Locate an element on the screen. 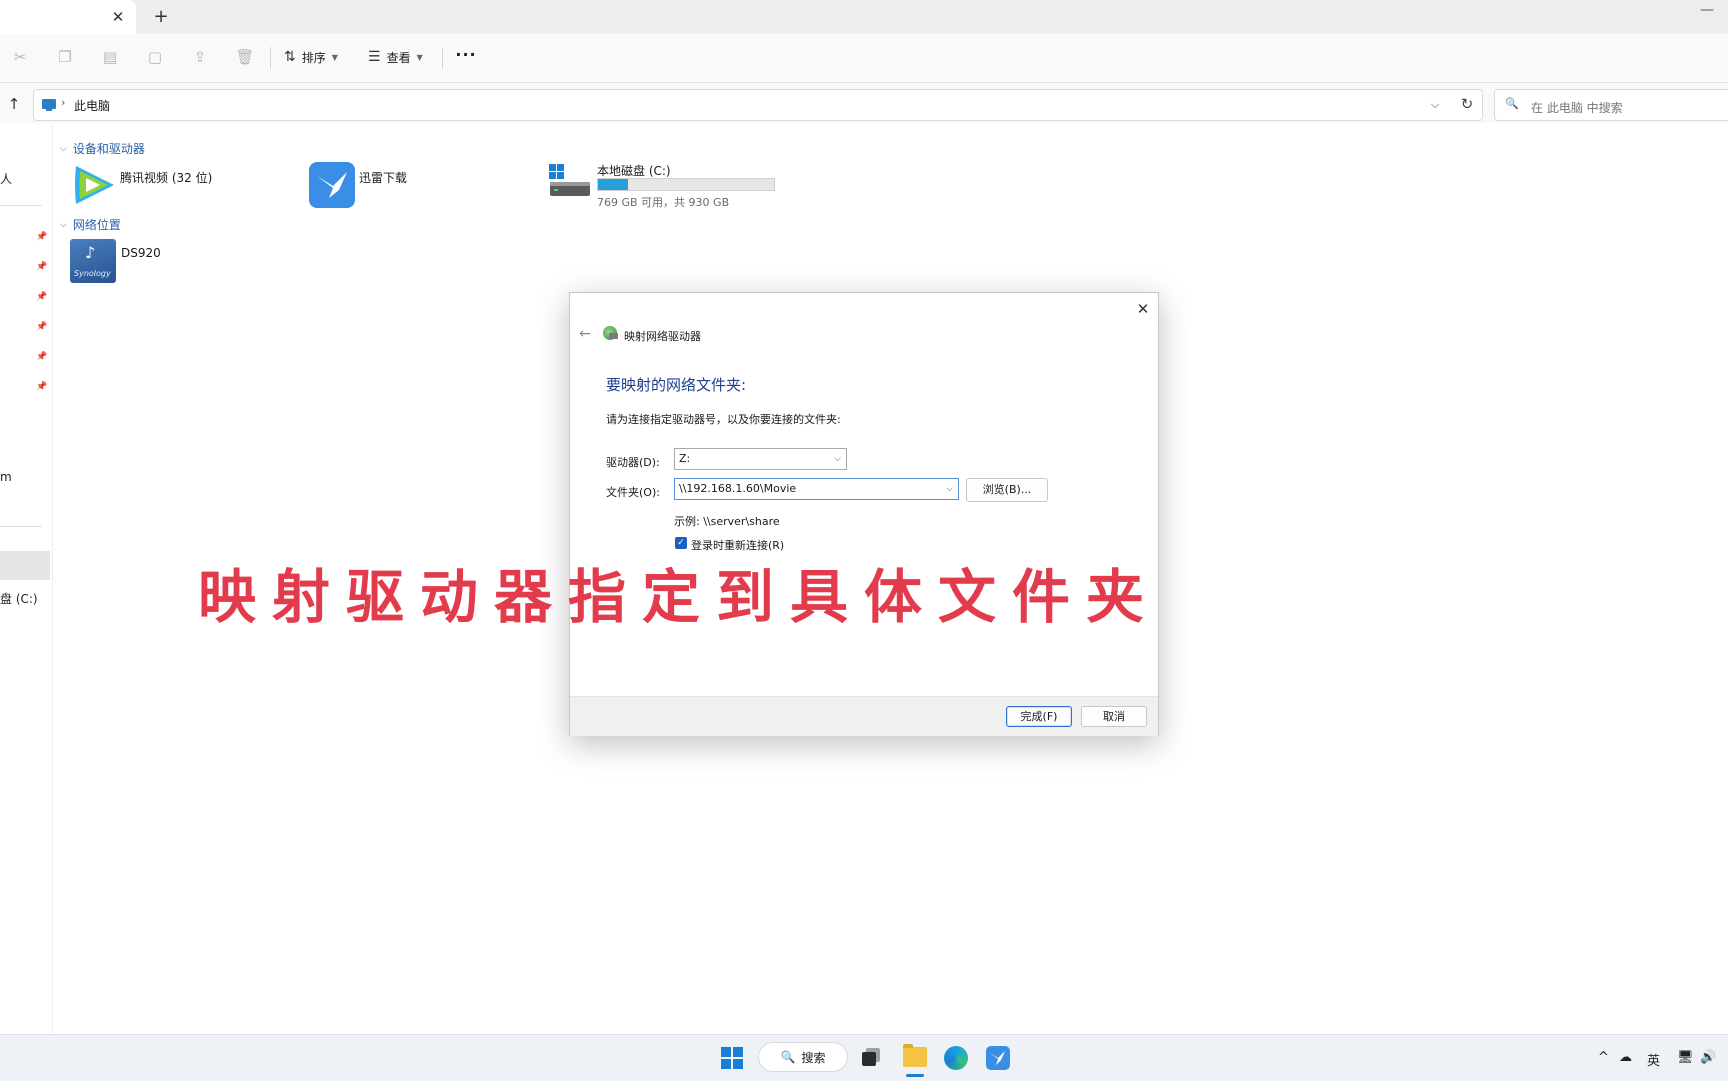 The height and width of the screenshot is (1081, 1728). reconnect-checkbox: ✓ is located at coordinates (681, 543).